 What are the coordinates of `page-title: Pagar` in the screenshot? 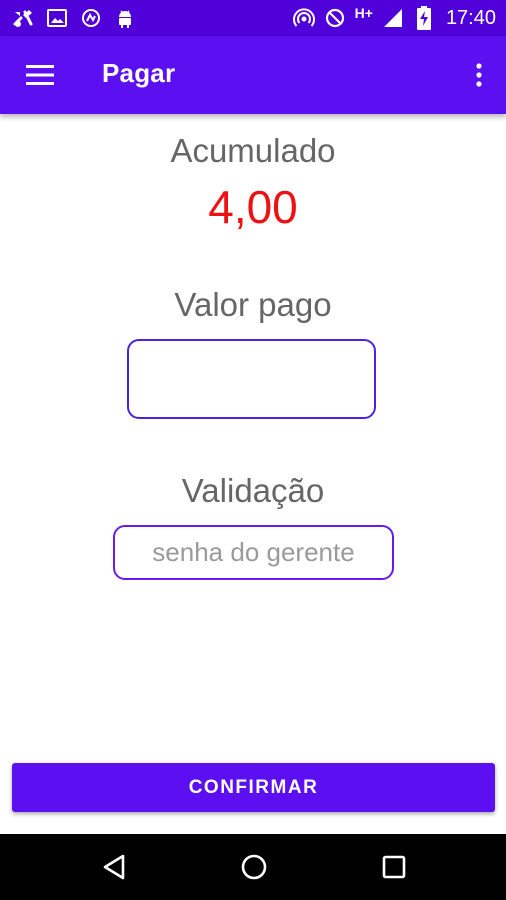 It's located at (139, 73).